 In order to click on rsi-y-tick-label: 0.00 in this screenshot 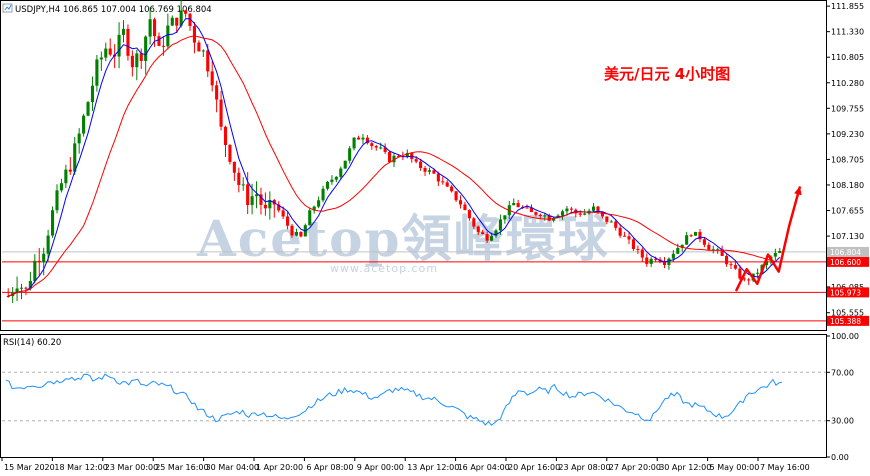, I will do `click(840, 457)`.